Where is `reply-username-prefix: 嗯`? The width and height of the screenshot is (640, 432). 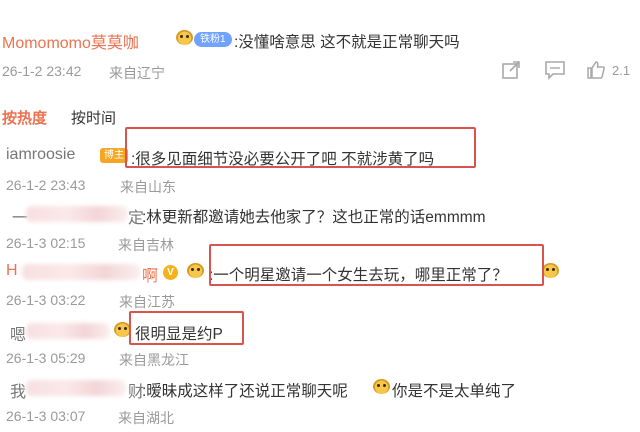 reply-username-prefix: 嗯 is located at coordinates (18, 333).